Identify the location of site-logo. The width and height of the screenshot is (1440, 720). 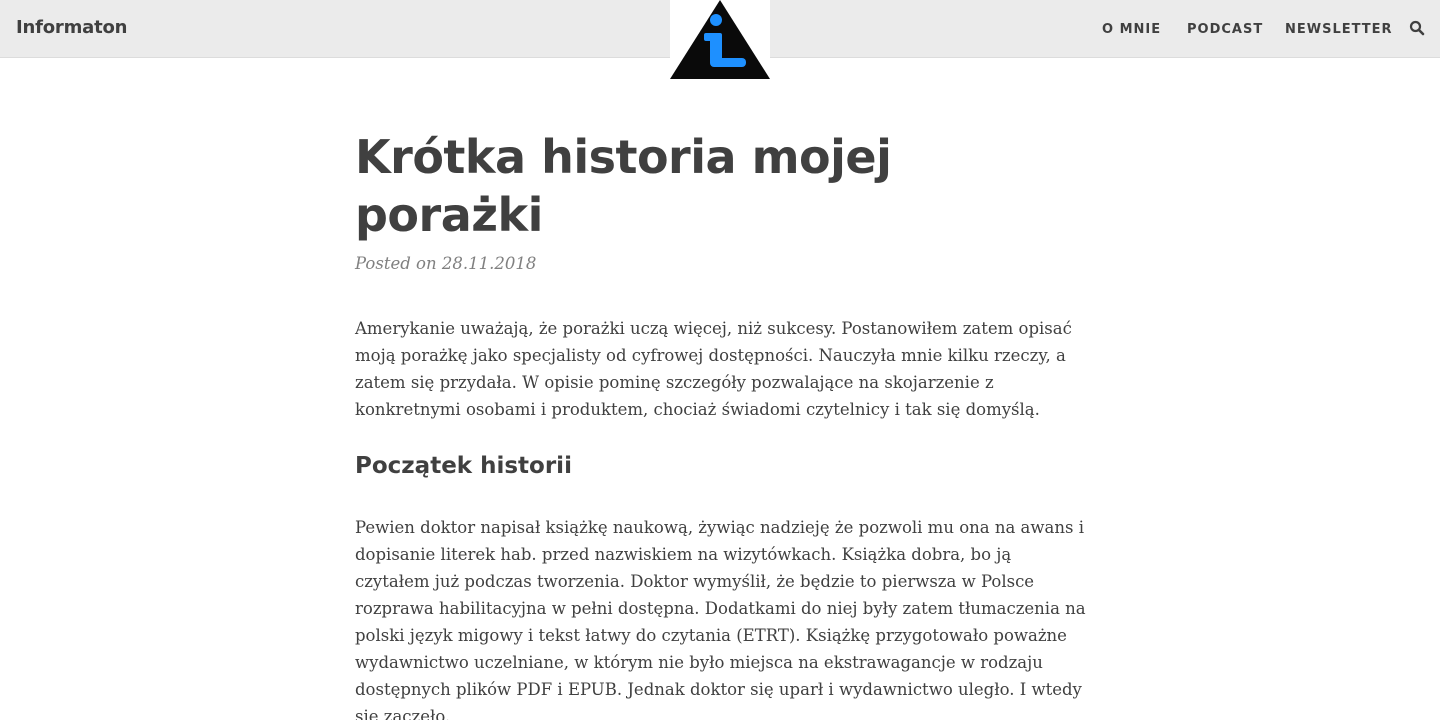
(720, 40).